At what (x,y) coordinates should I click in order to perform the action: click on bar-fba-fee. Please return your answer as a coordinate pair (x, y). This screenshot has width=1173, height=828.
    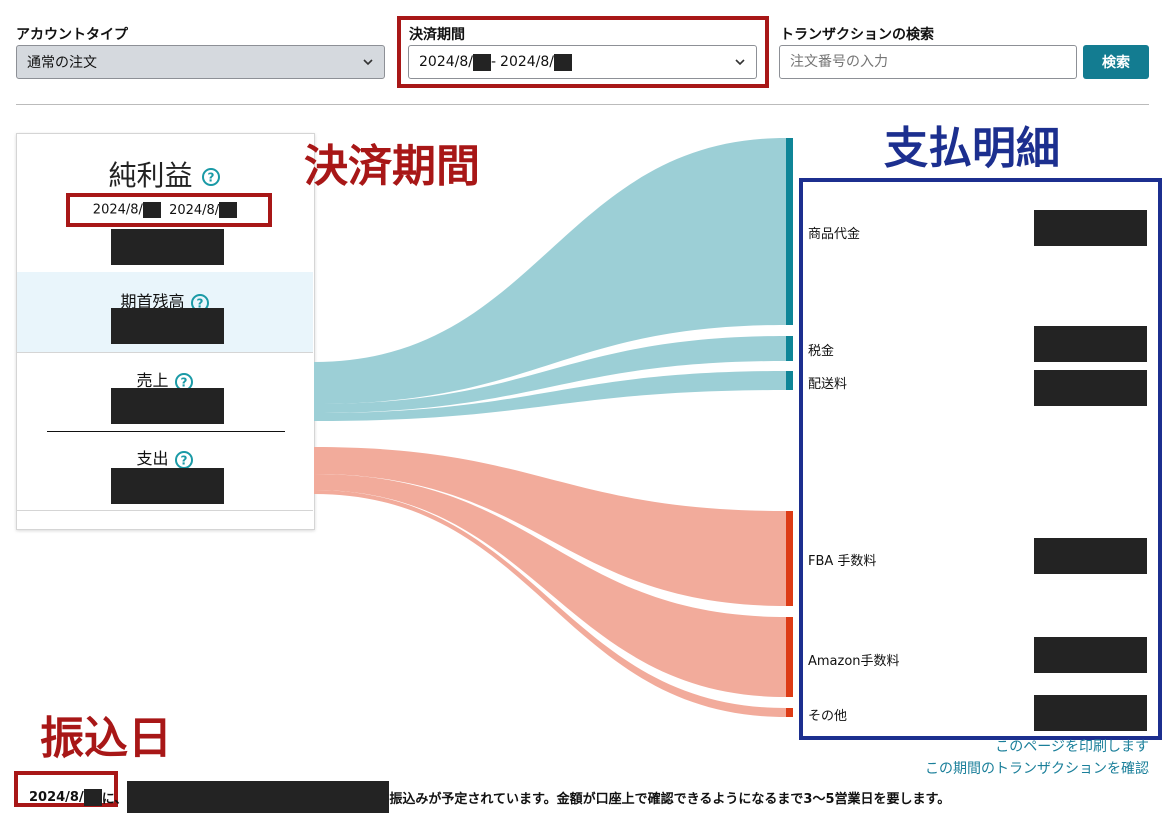
    Looking at the image, I should click on (789, 558).